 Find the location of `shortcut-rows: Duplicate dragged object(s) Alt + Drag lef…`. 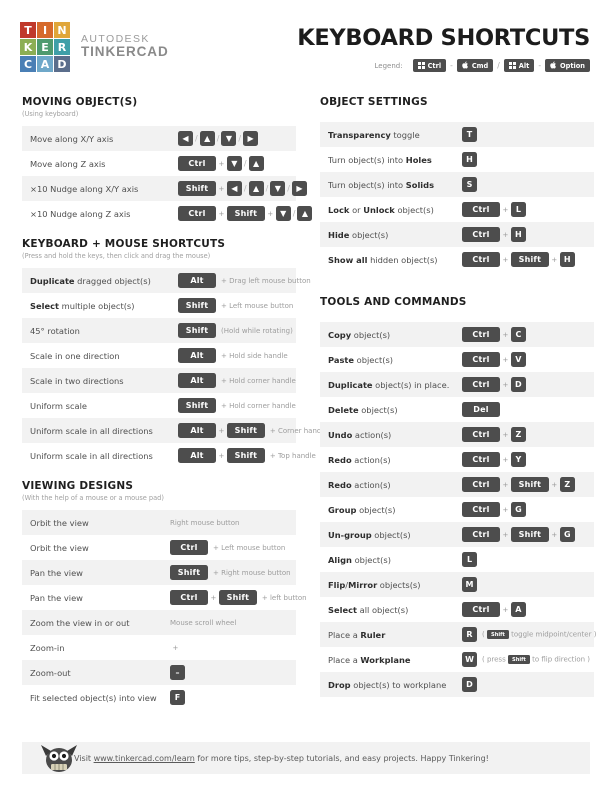

shortcut-rows: Duplicate dragged object(s) Alt + Drag lef… is located at coordinates (175, 368).